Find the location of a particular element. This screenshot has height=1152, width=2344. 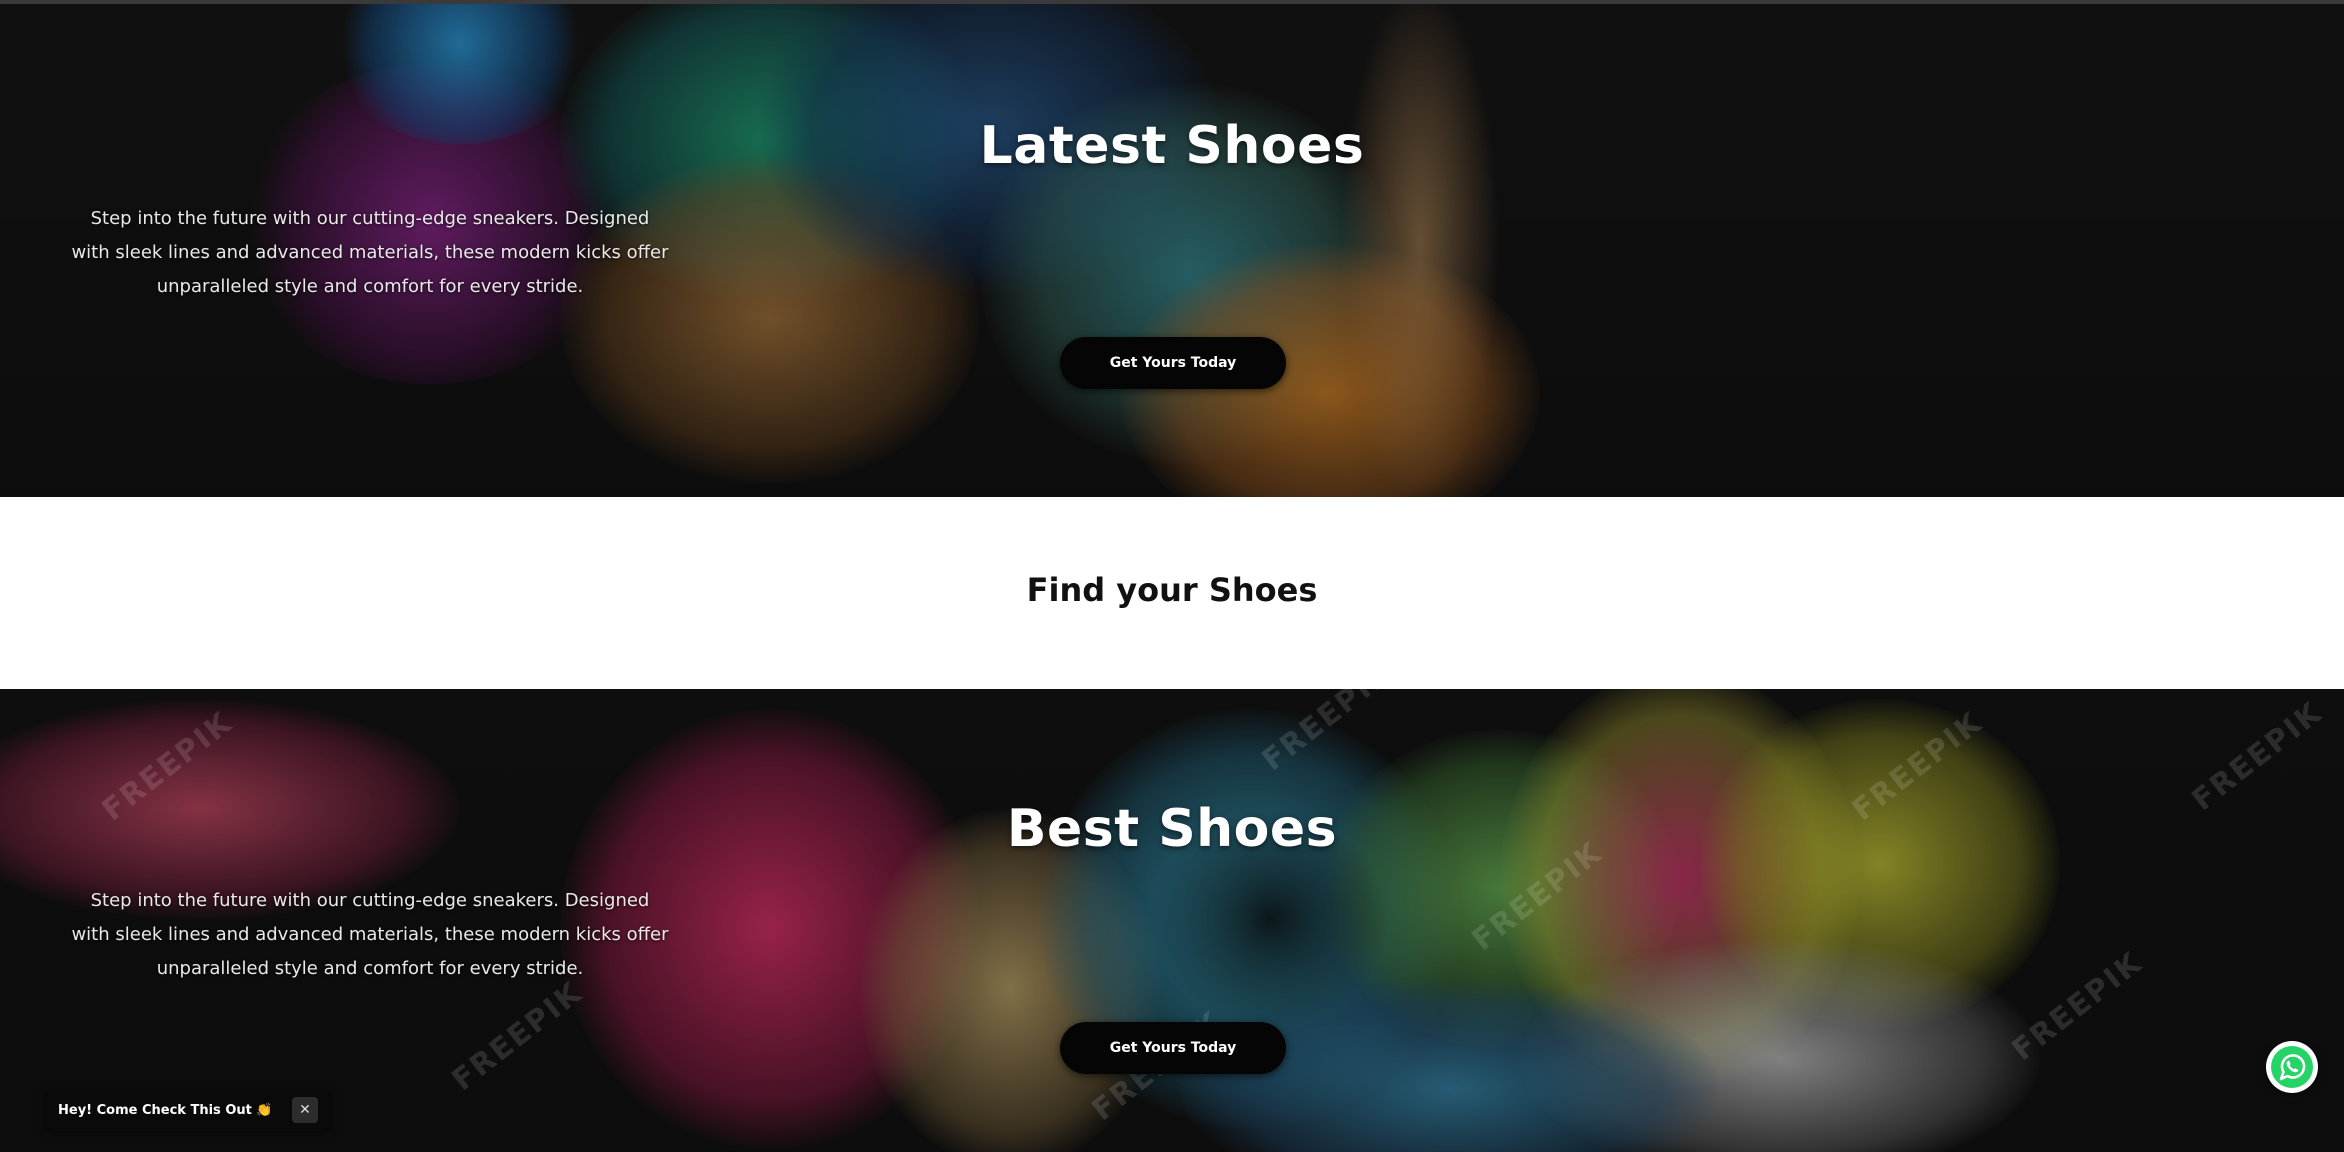

whatsapp-icon is located at coordinates (2292, 1067).